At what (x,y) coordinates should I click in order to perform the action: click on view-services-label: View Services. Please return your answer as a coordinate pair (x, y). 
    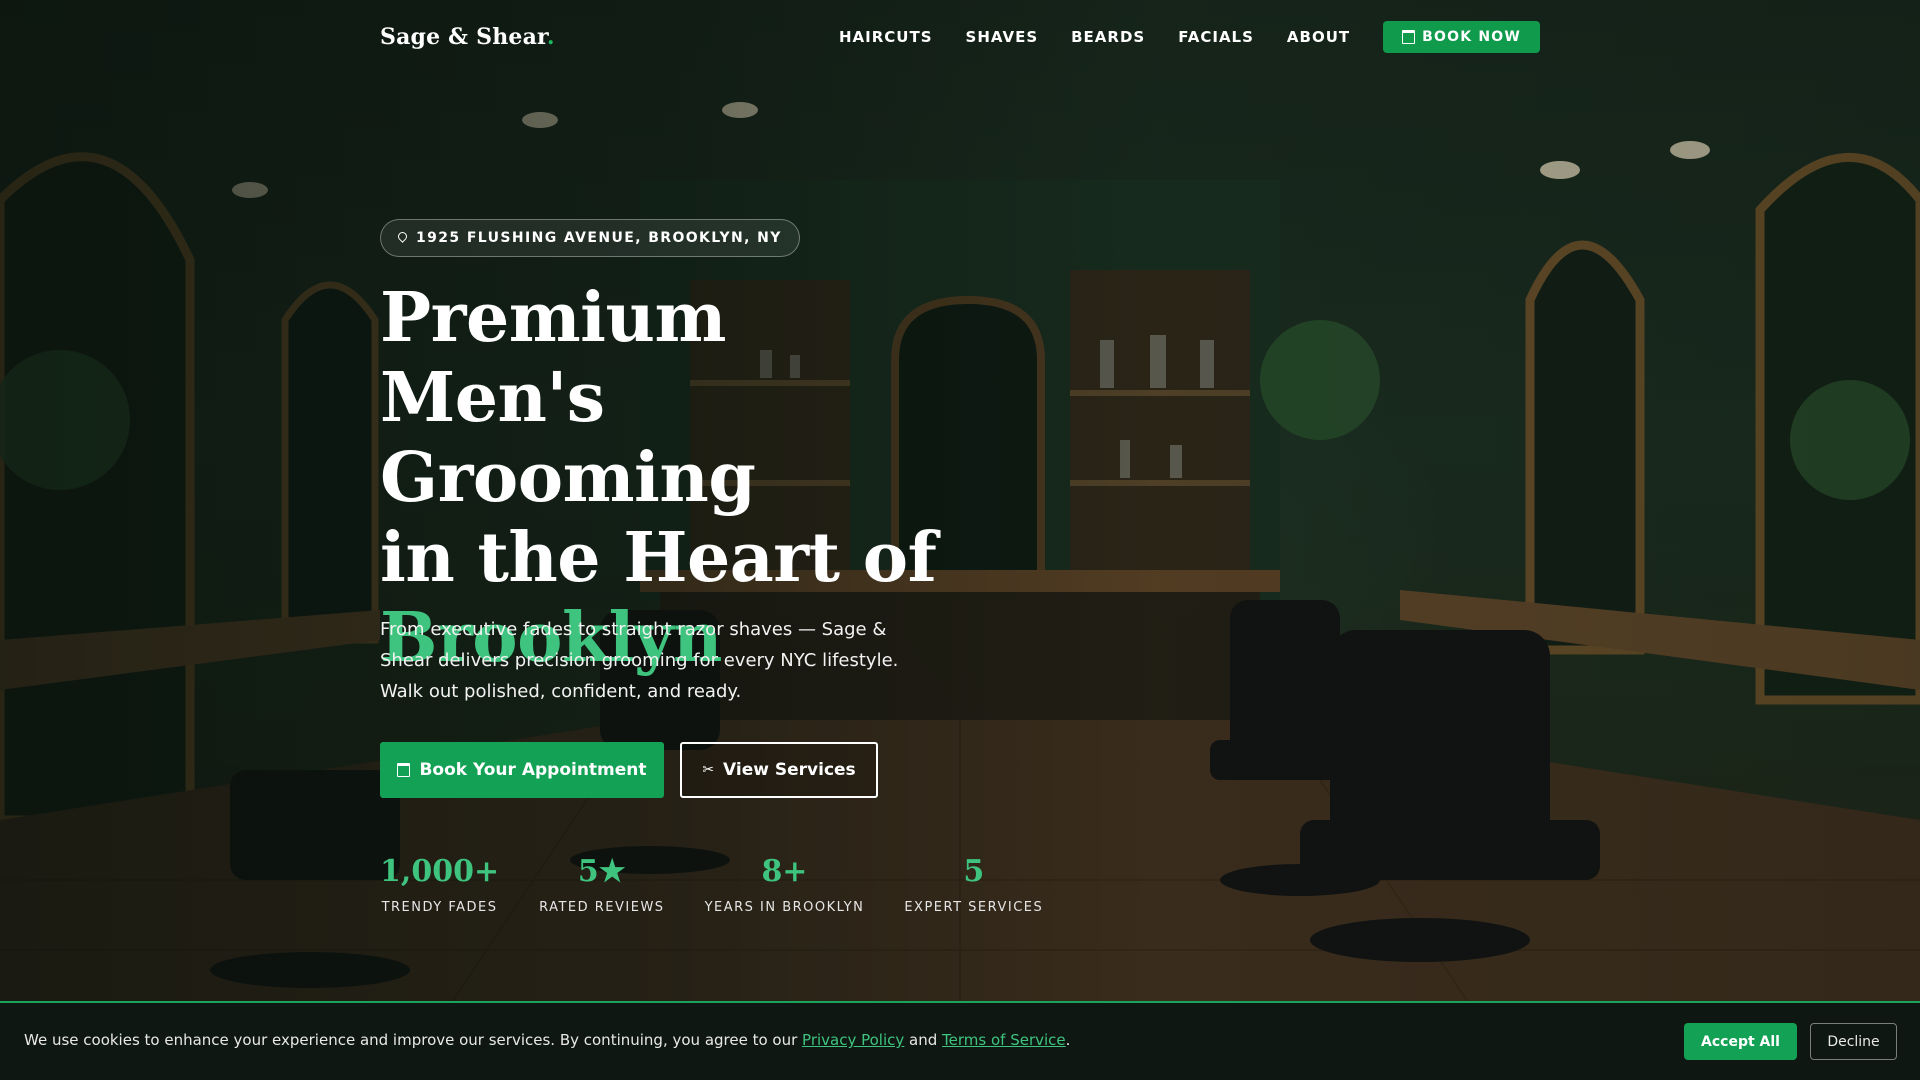
    Looking at the image, I should click on (789, 770).